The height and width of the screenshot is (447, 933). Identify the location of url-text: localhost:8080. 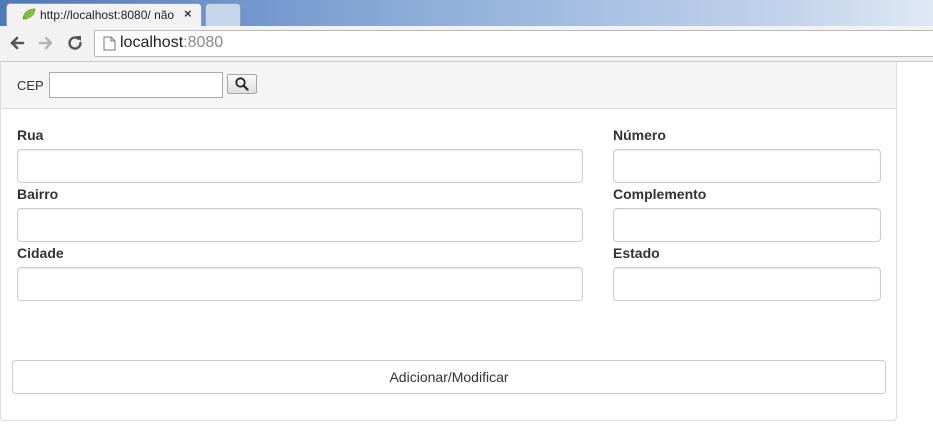
(171, 43).